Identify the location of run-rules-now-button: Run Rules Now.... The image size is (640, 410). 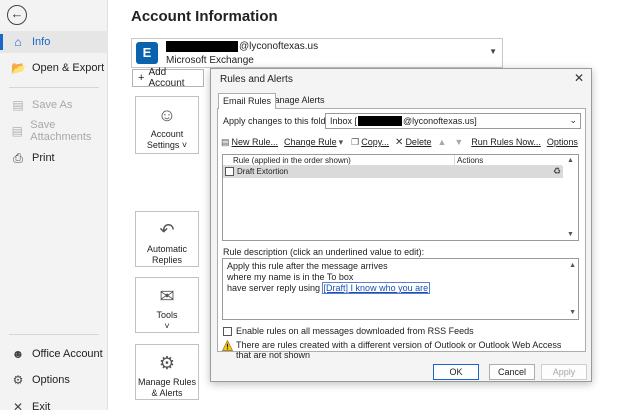
(506, 142).